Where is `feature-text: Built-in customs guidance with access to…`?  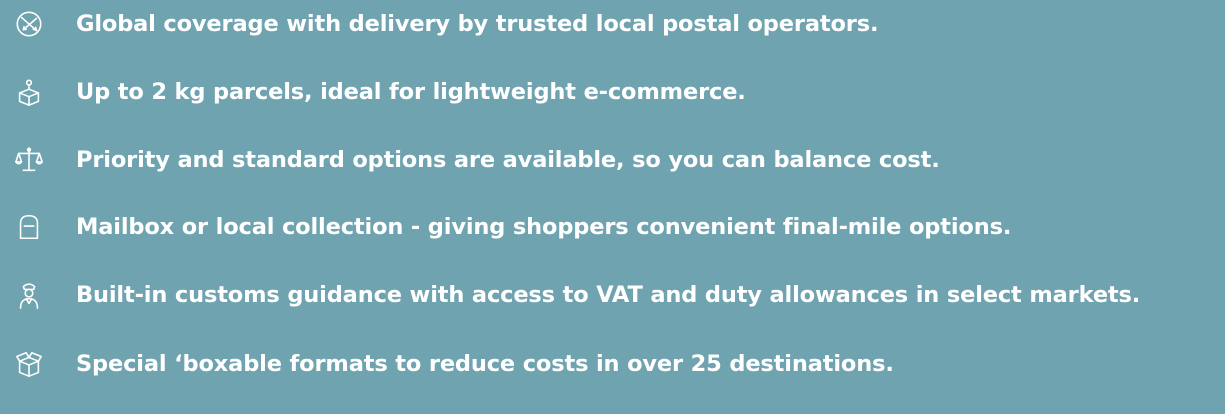 feature-text: Built-in customs guidance with access to… is located at coordinates (608, 294).